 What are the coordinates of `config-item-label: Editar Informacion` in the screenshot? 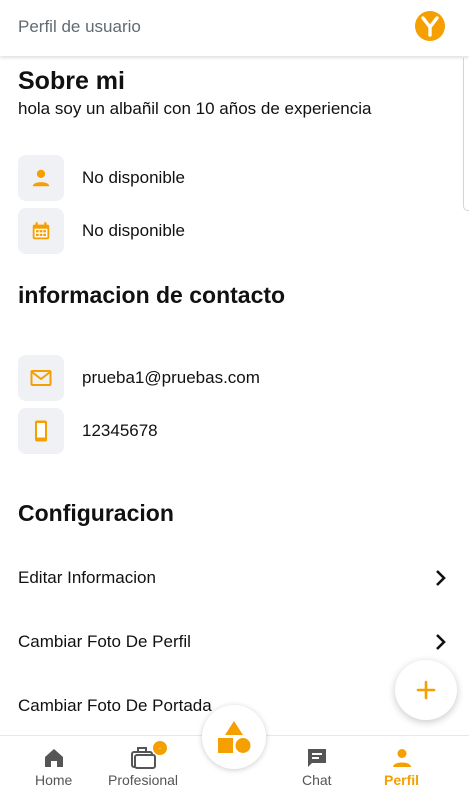 It's located at (87, 577).